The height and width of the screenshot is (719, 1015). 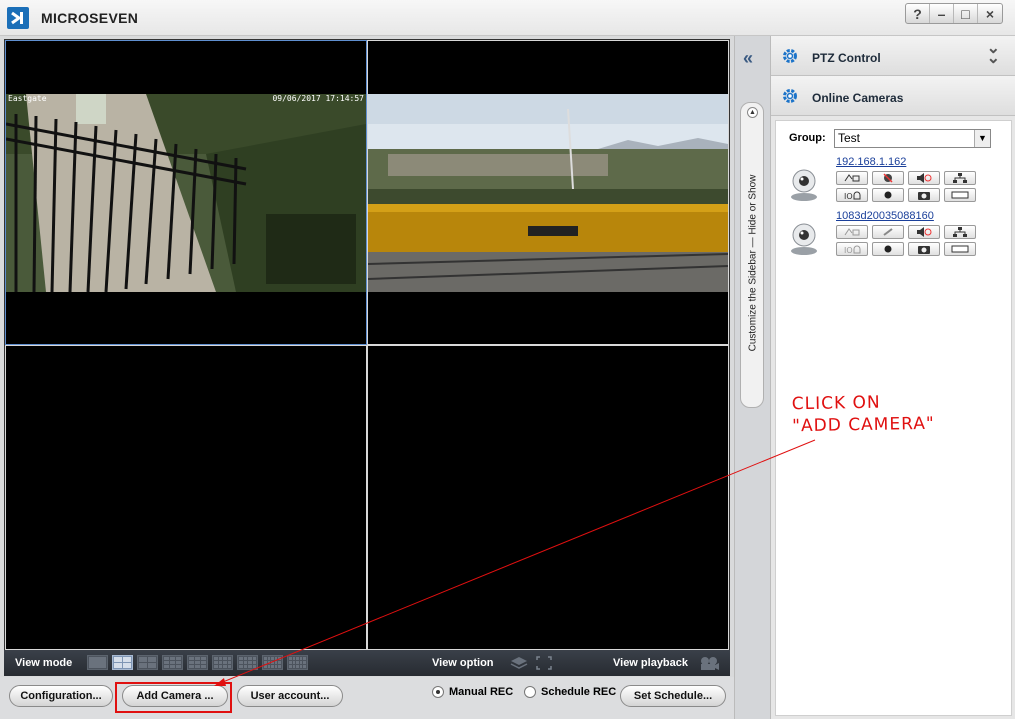 I want to click on app-logo-icon, so click(x=18, y=18).